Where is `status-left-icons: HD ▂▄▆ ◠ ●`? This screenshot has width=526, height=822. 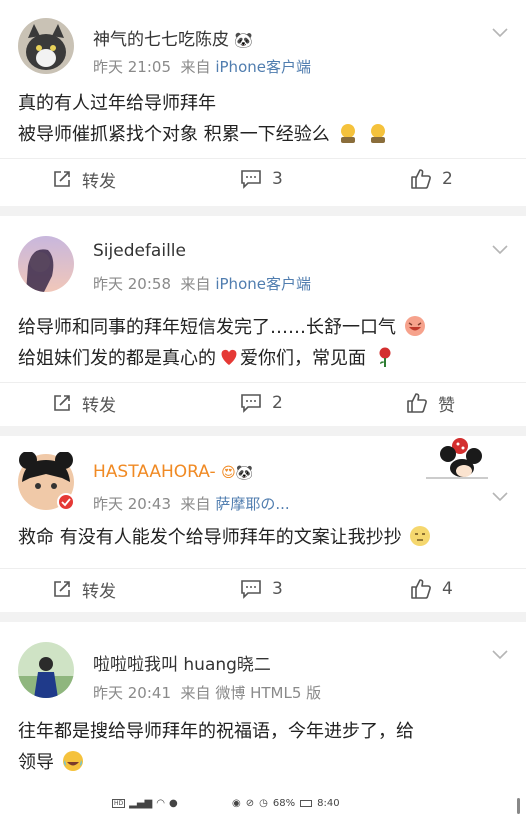
status-left-icons: HD ▂▄▆ ◠ ● is located at coordinates (145, 803).